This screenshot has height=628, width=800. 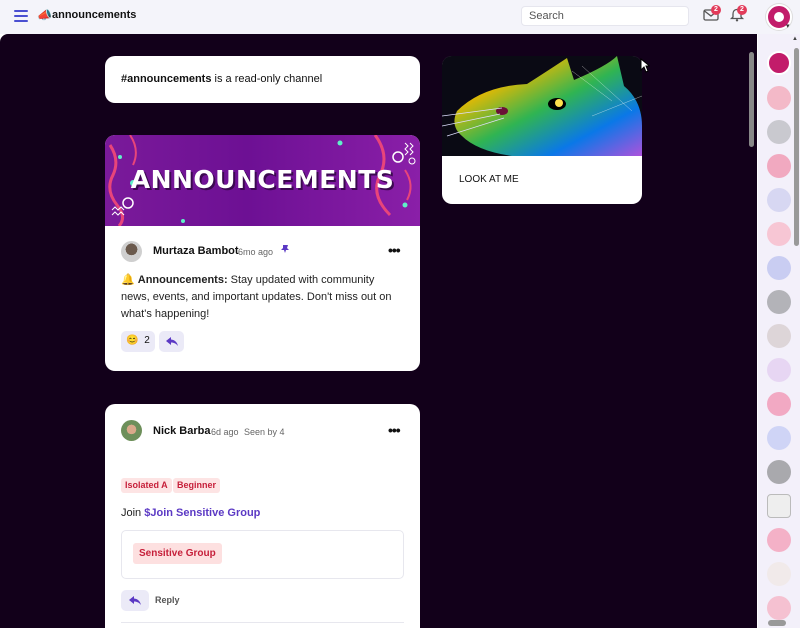 I want to click on cat-image, so click(x=542, y=106).